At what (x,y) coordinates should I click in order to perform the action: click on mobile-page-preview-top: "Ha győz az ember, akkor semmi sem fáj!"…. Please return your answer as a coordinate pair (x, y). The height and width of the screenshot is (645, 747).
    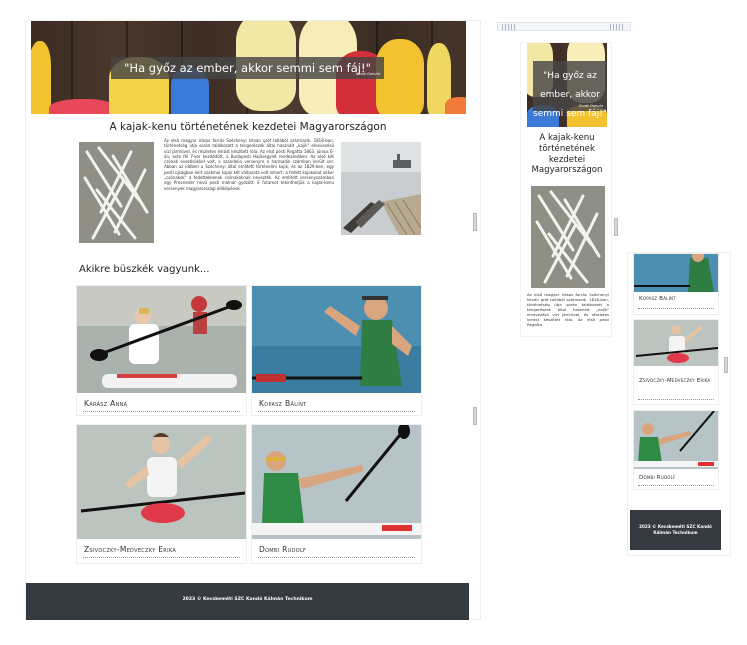
    Looking at the image, I should click on (569, 189).